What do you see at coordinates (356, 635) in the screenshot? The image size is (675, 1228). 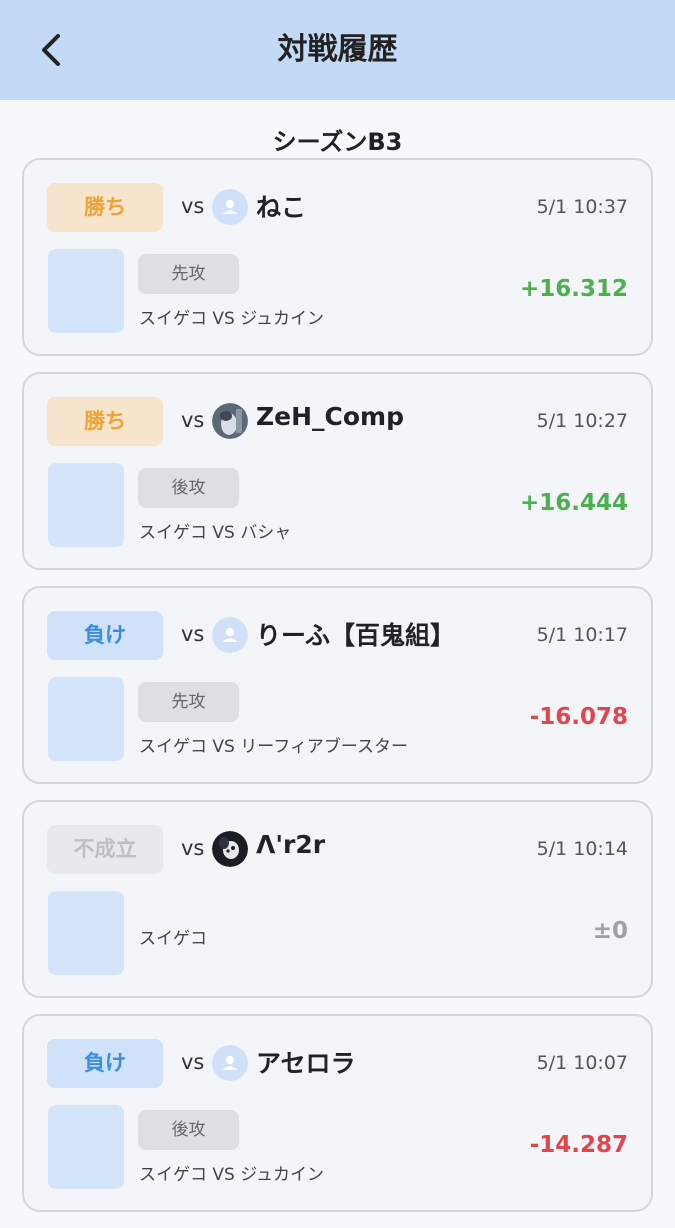 I see `opponent-name: りーふ【百鬼組】` at bounding box center [356, 635].